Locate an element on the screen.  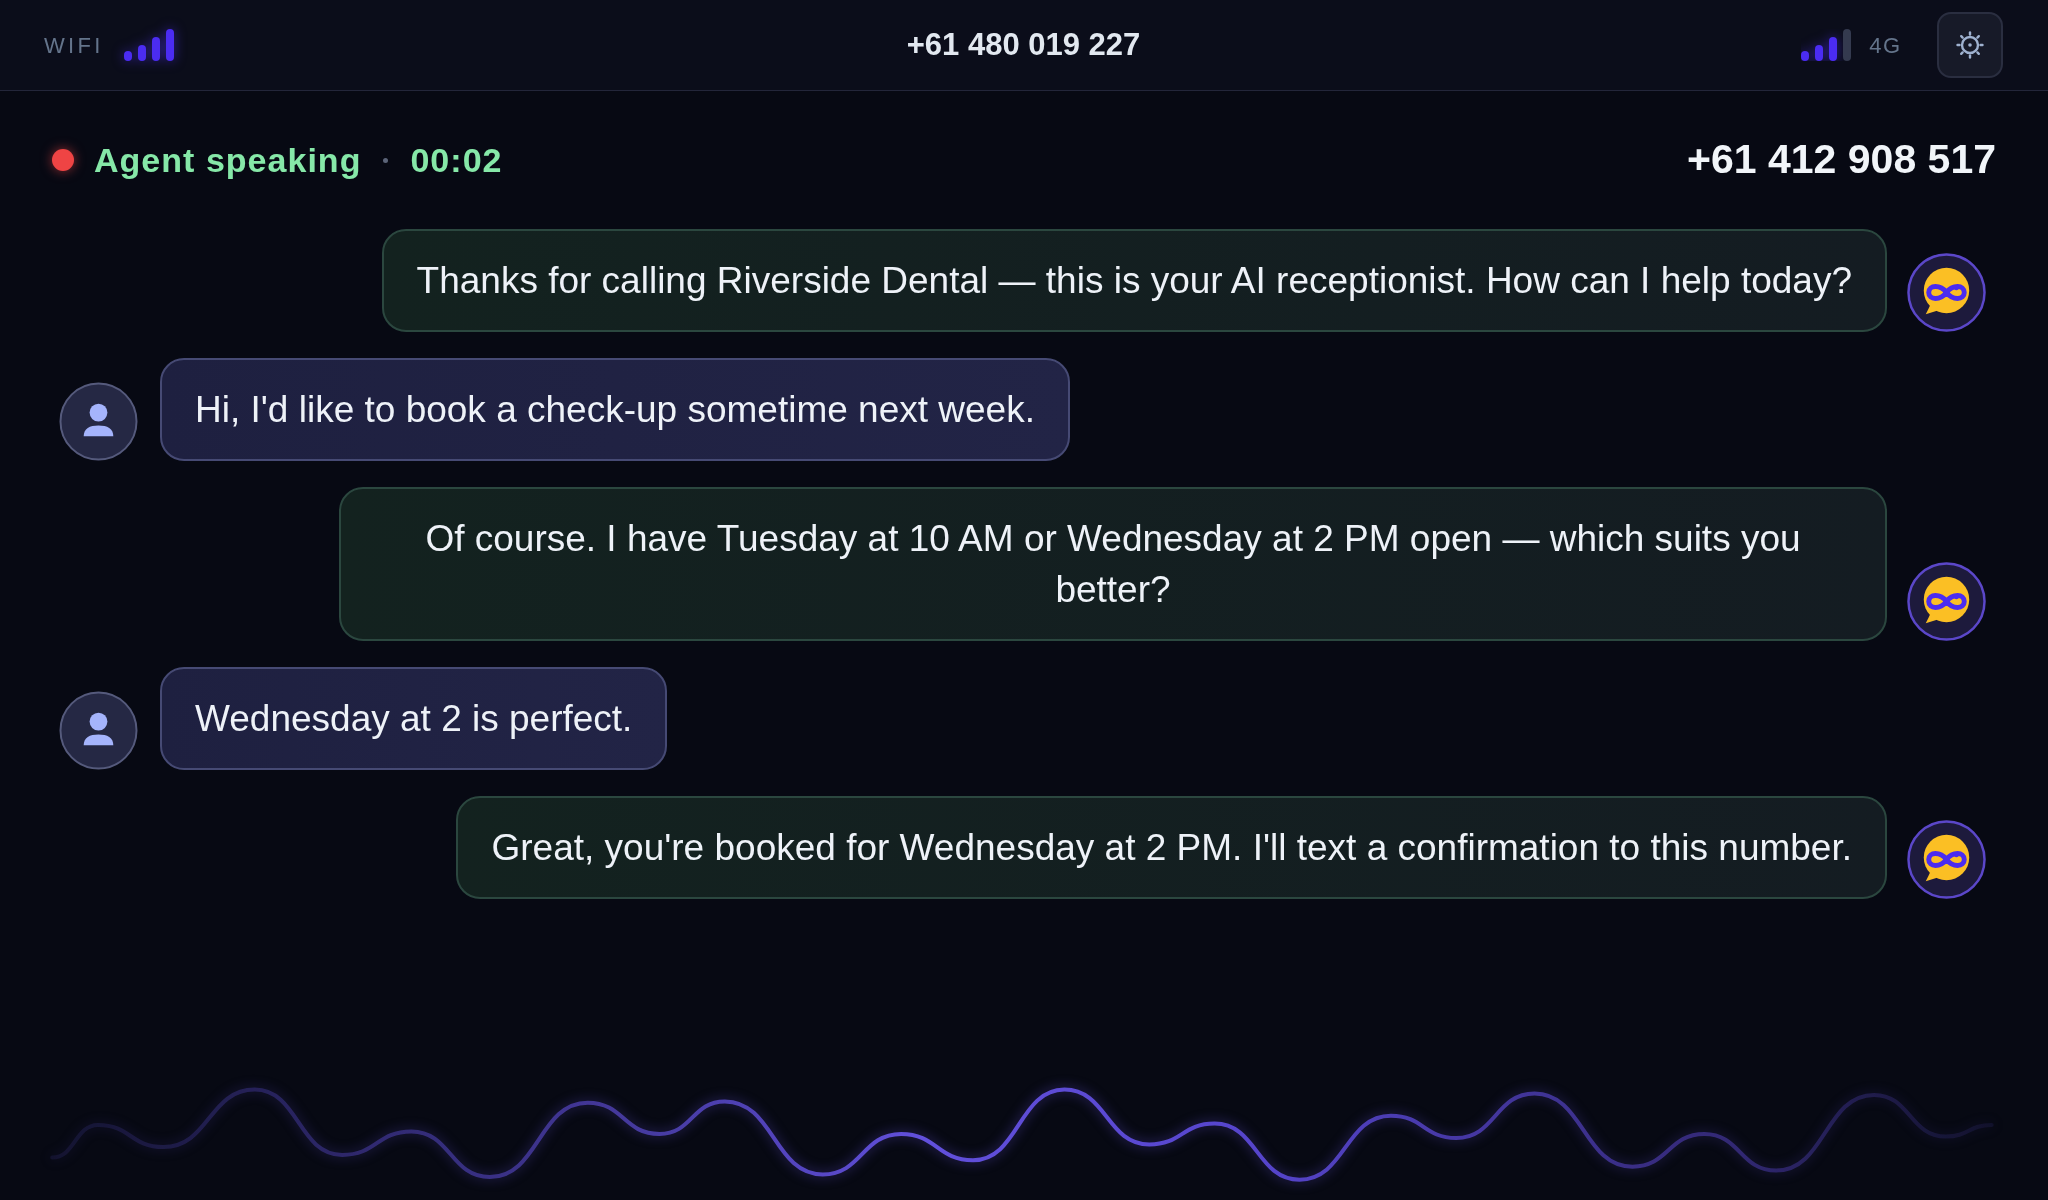
live-indicator-icon is located at coordinates (63, 160).